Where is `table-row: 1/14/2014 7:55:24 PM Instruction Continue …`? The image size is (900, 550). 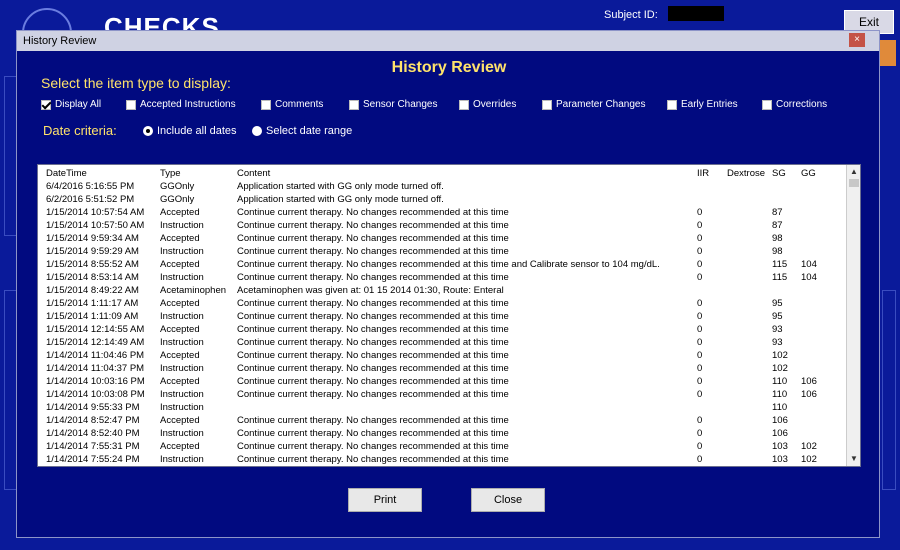 table-row: 1/14/2014 7:55:24 PM Instruction Continue … is located at coordinates (443, 459).